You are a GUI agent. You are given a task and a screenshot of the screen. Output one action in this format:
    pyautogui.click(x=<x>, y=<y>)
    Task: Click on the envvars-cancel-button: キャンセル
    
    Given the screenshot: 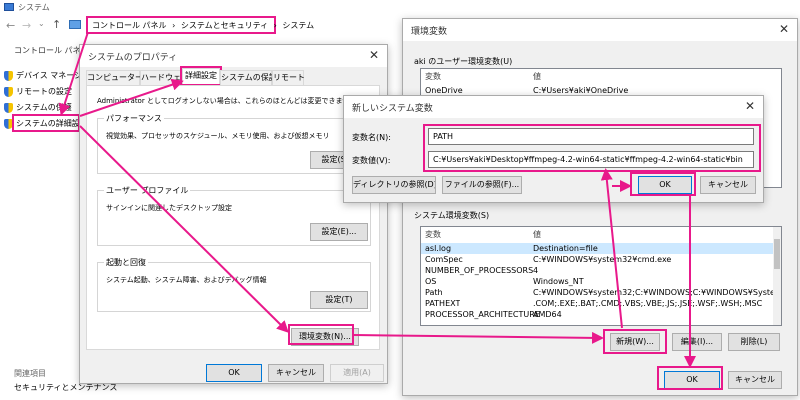 What is the action you would take?
    pyautogui.click(x=755, y=380)
    